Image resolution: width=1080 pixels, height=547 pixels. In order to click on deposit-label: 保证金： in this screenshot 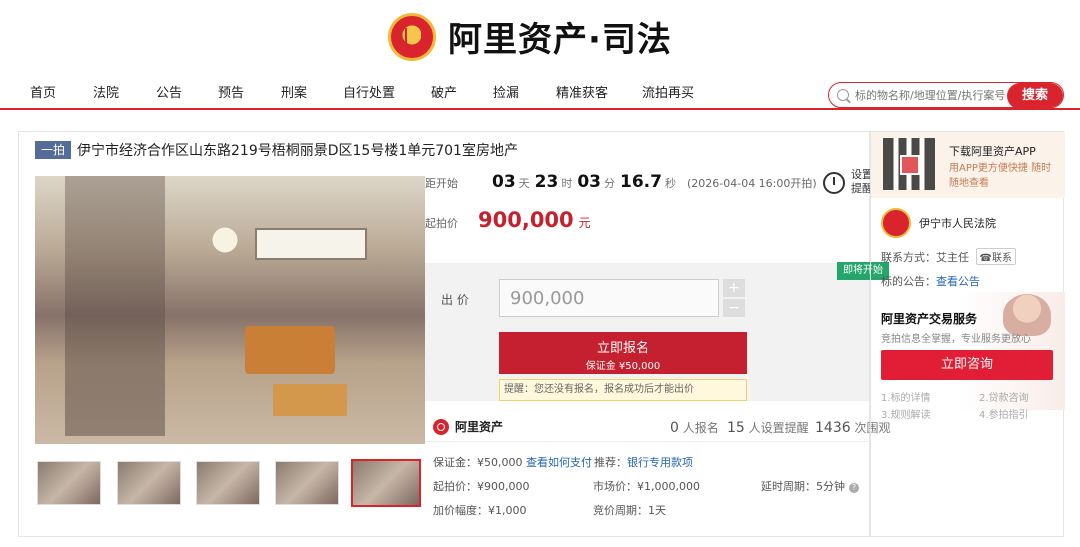, I will do `click(455, 462)`.